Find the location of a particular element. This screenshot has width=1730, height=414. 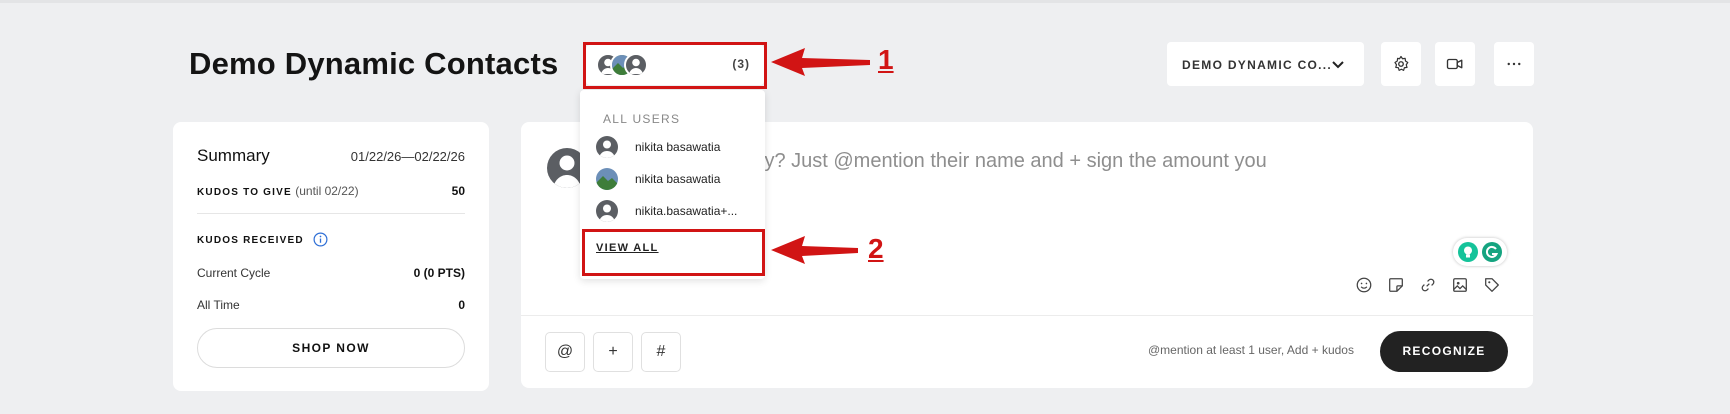

annotation-number: 2 is located at coordinates (876, 248).